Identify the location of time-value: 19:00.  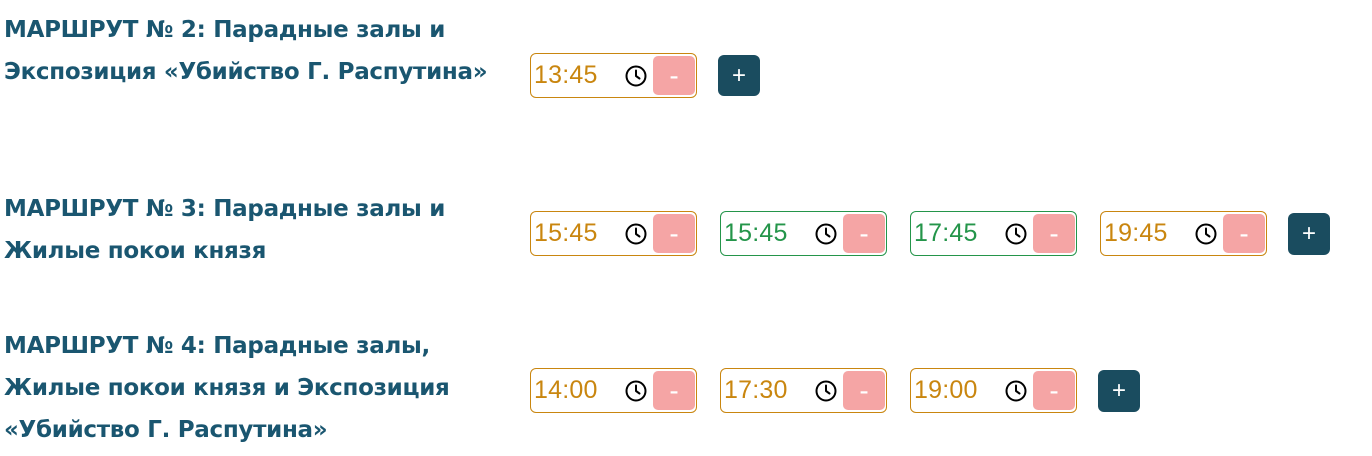
(955, 390).